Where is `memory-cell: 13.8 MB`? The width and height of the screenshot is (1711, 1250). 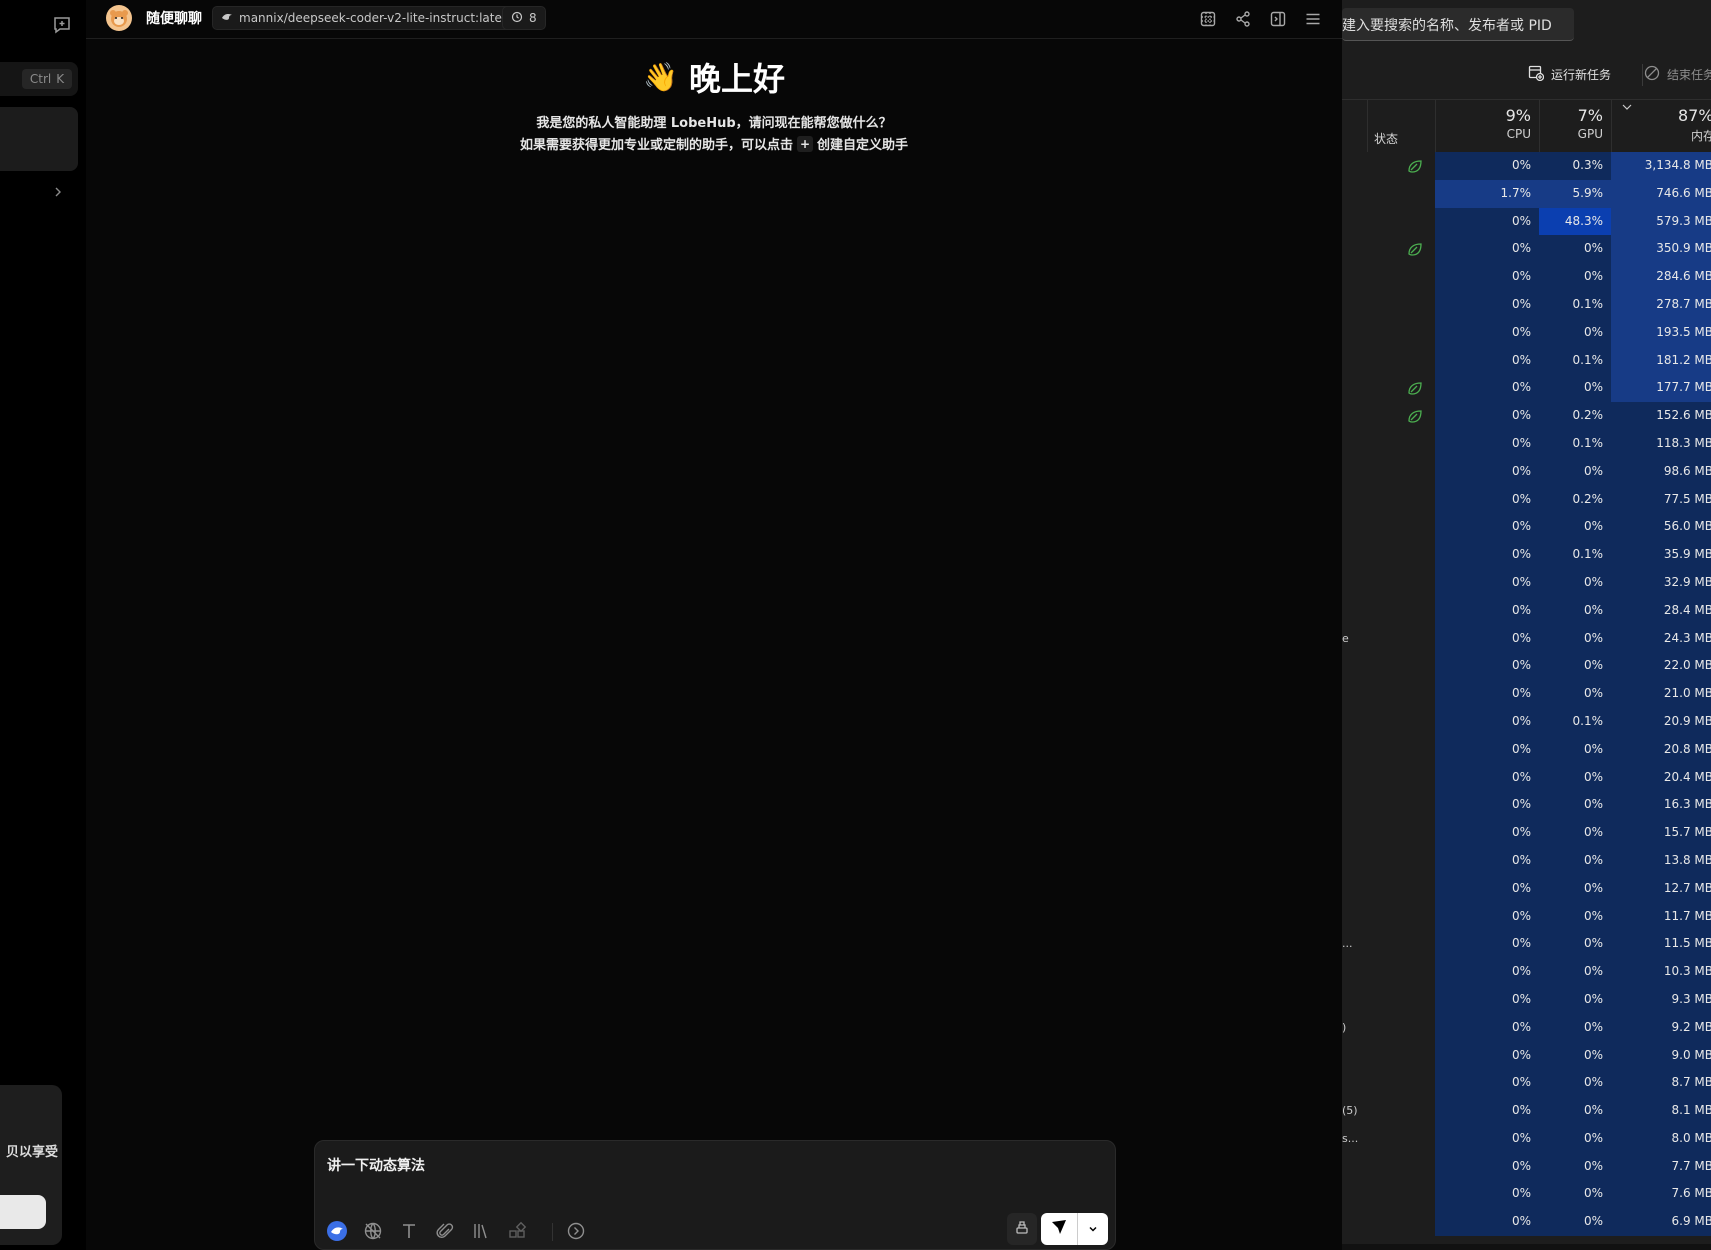
memory-cell: 13.8 MB is located at coordinates (1661, 860).